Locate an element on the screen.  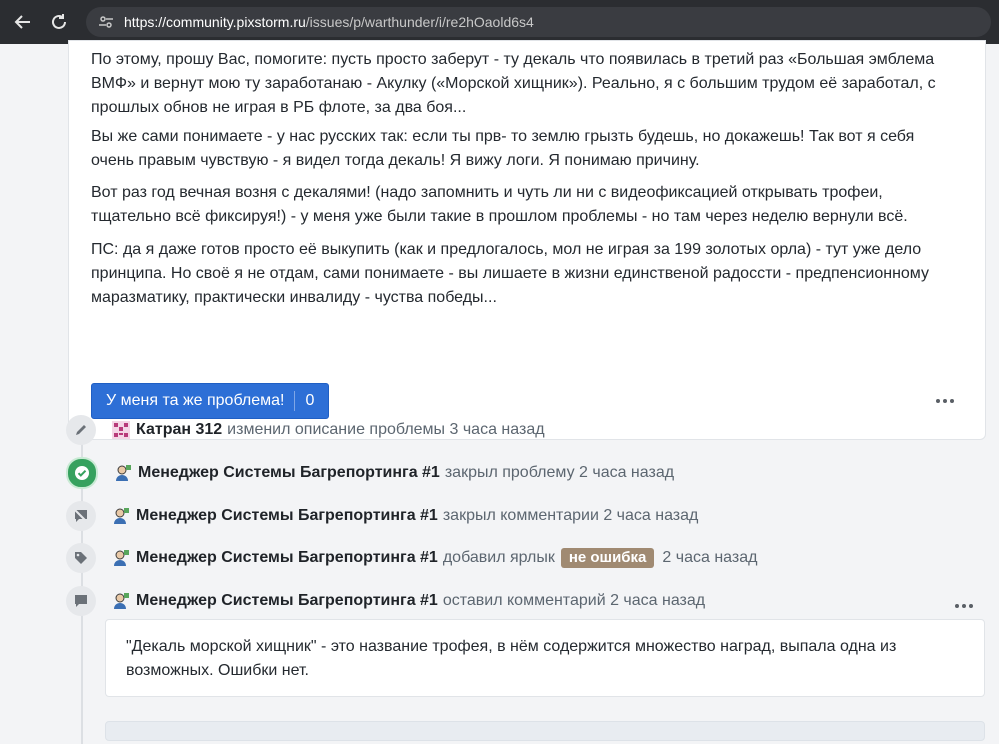
event-time: 2 часа назад is located at coordinates (710, 557).